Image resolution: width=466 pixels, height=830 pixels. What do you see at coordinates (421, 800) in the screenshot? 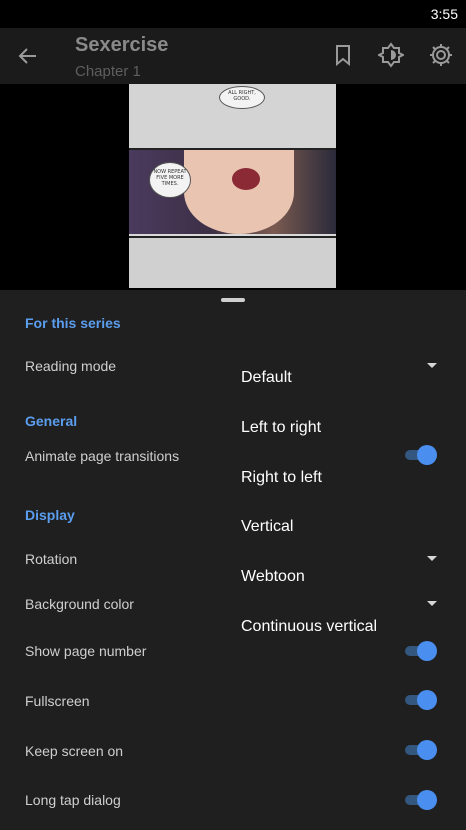
I see `long-tap-dialog-toggle` at bounding box center [421, 800].